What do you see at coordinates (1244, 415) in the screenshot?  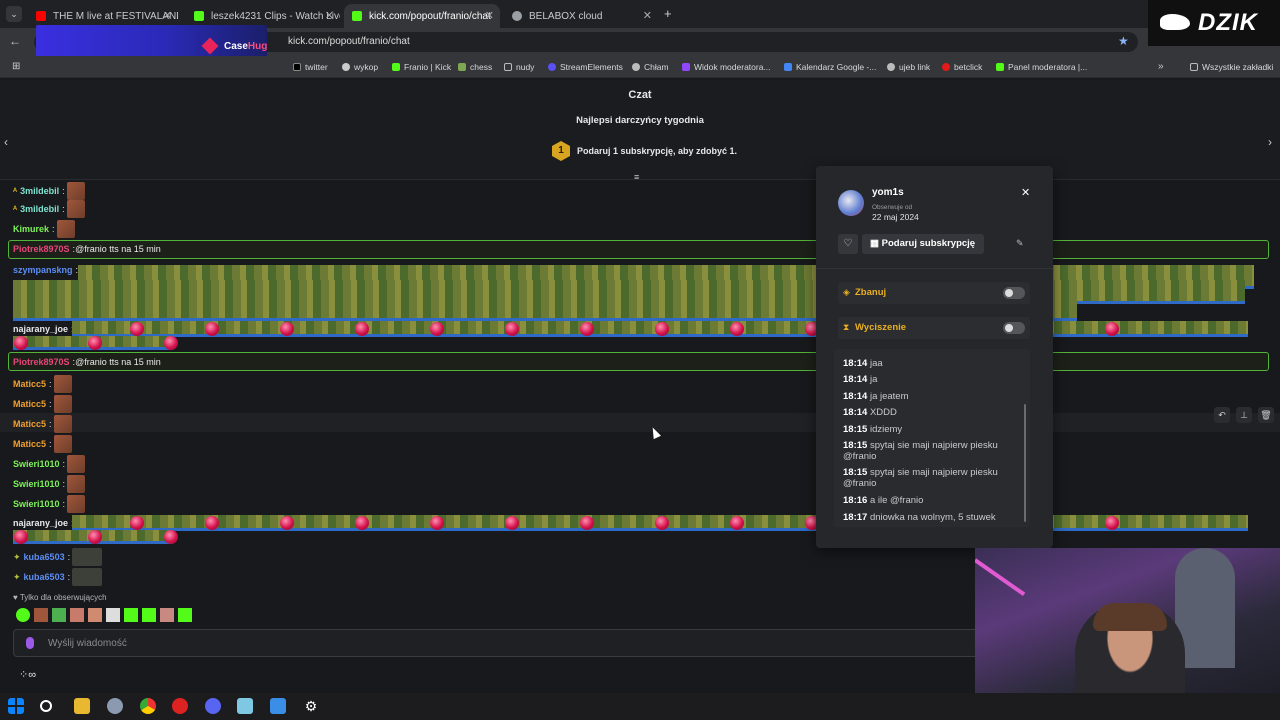 I see `pin-icon: ⊥` at bounding box center [1244, 415].